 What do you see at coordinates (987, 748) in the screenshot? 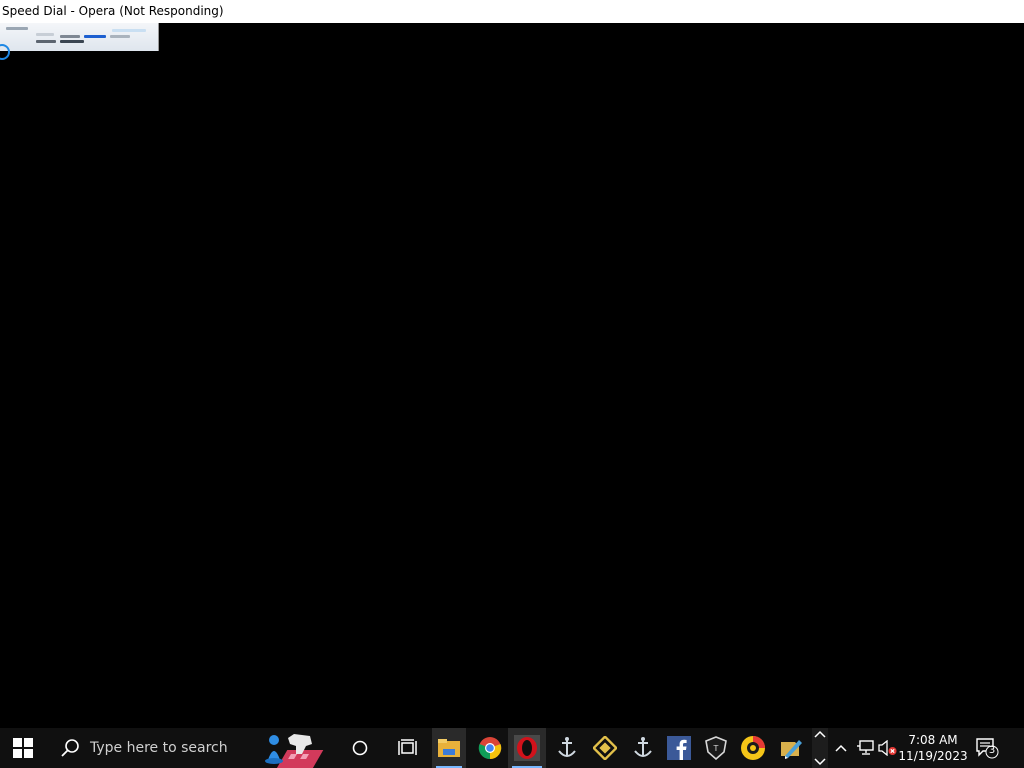
I see `action-center-button: 3` at bounding box center [987, 748].